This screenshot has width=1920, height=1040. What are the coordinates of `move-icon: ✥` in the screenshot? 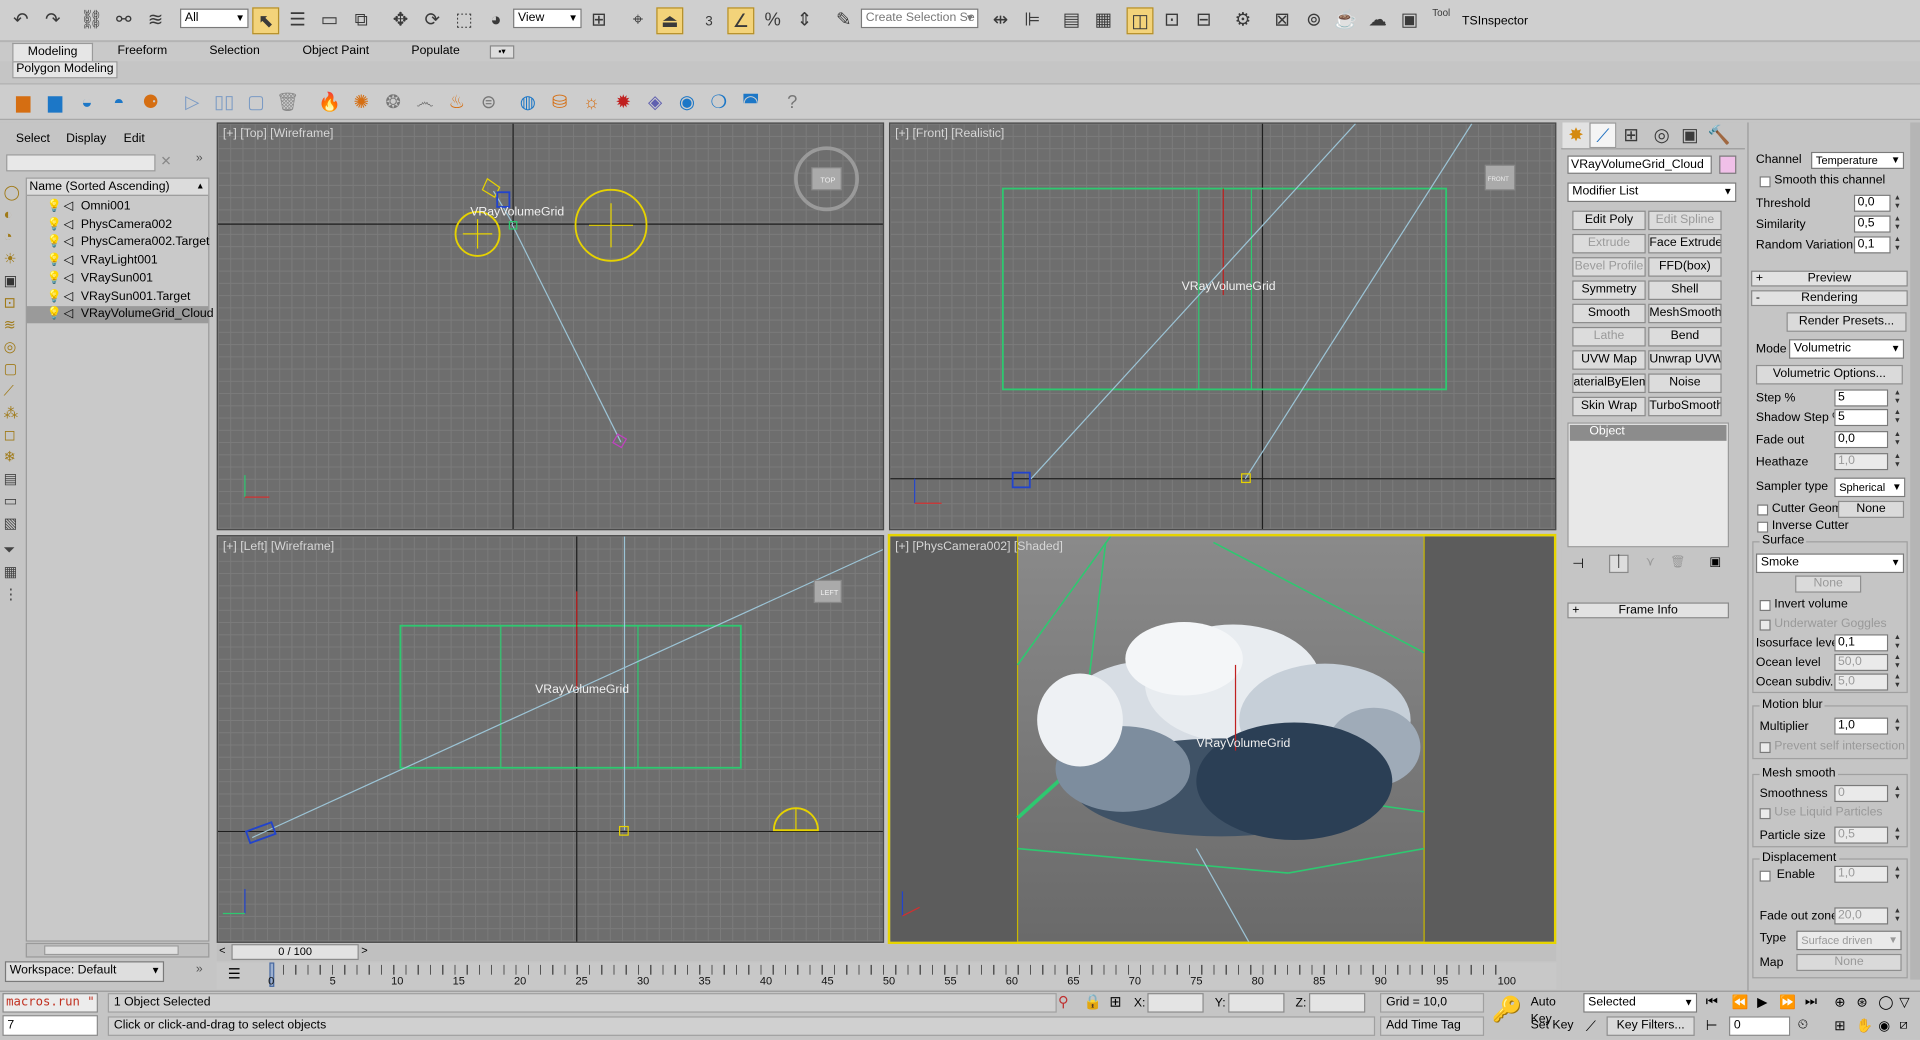 It's located at (400, 20).